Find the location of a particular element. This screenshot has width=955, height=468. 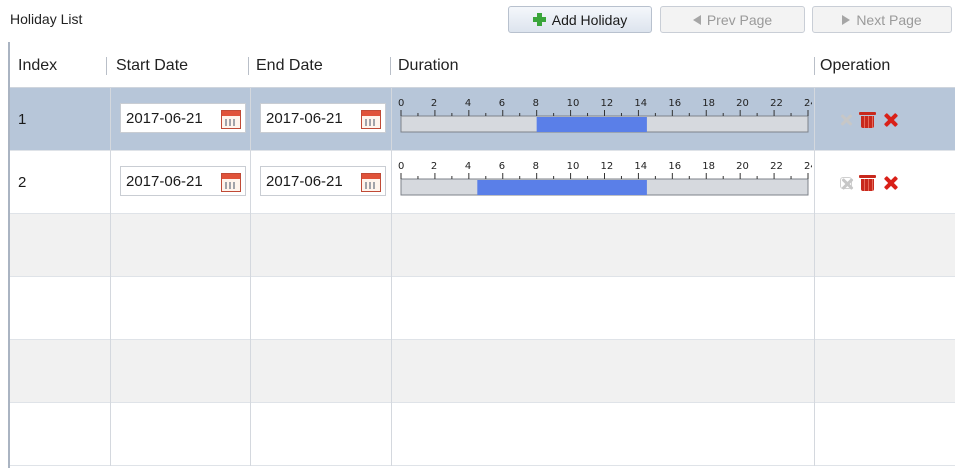

column-header-duration: Duration is located at coordinates (428, 65).